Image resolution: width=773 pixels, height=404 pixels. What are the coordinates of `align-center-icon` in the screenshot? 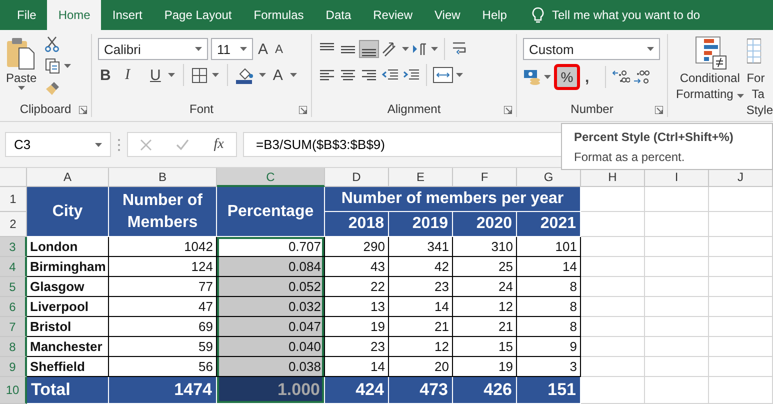 It's located at (348, 75).